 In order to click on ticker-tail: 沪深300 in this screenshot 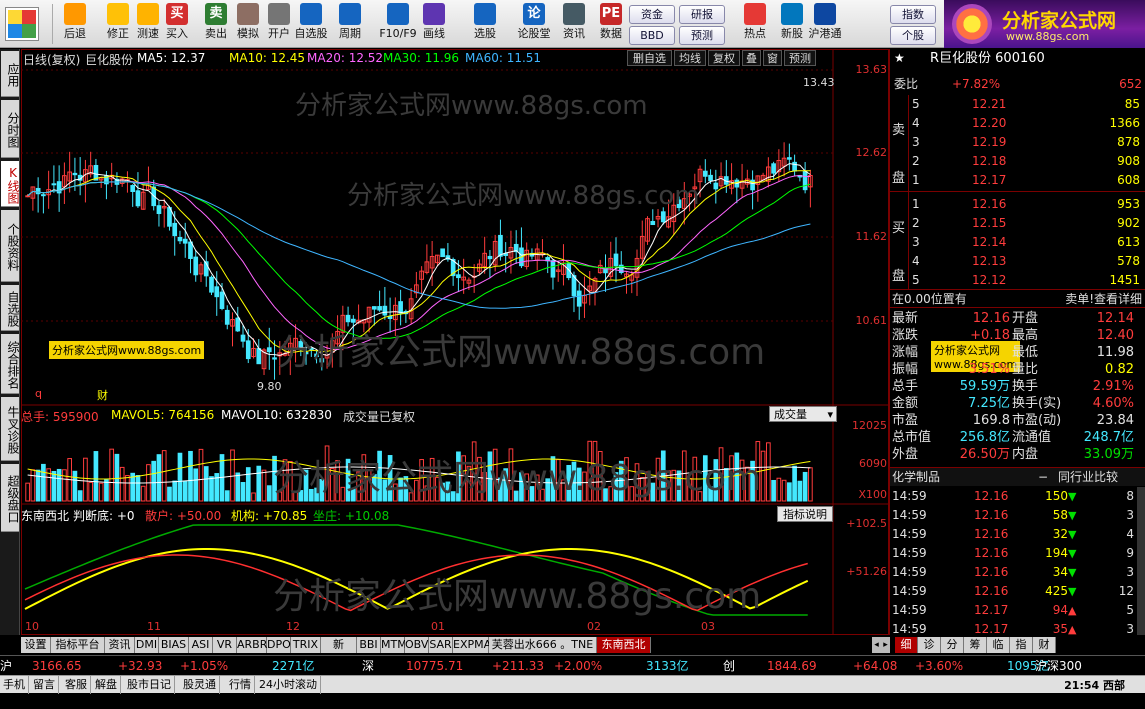, I will do `click(1058, 666)`.